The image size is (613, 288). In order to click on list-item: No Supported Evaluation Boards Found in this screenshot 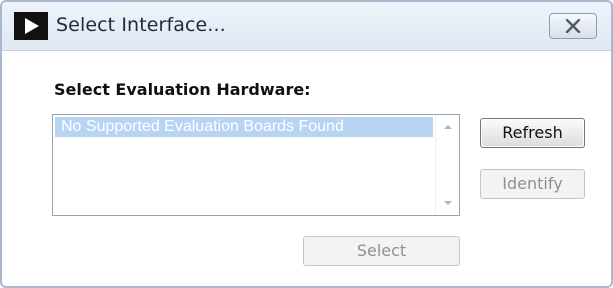, I will do `click(244, 127)`.